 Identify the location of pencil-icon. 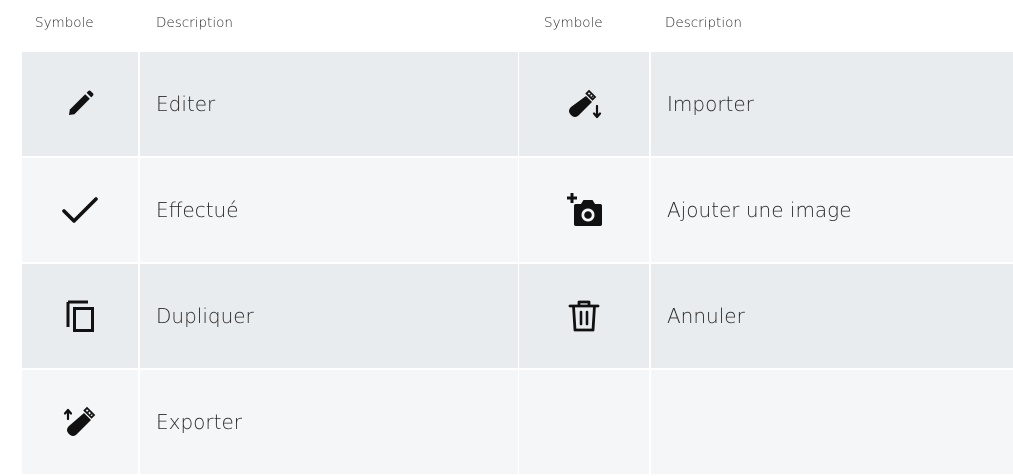
(80, 104).